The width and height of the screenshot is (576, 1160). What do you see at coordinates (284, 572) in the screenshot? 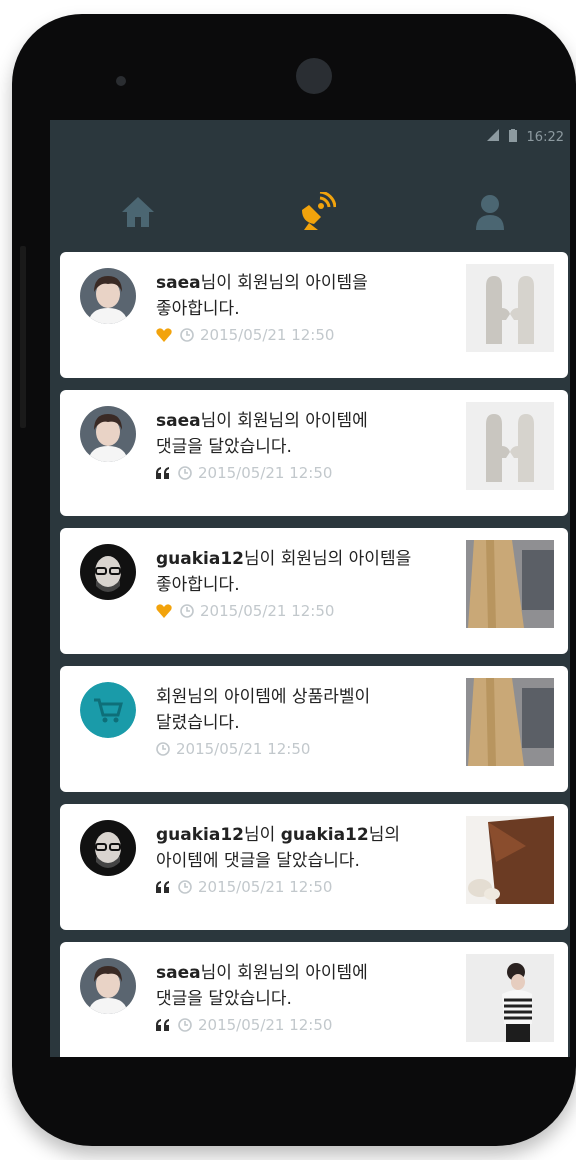
I see `notification-text: guakia12님이 회원님의 아이템을 좋아합니다.` at bounding box center [284, 572].